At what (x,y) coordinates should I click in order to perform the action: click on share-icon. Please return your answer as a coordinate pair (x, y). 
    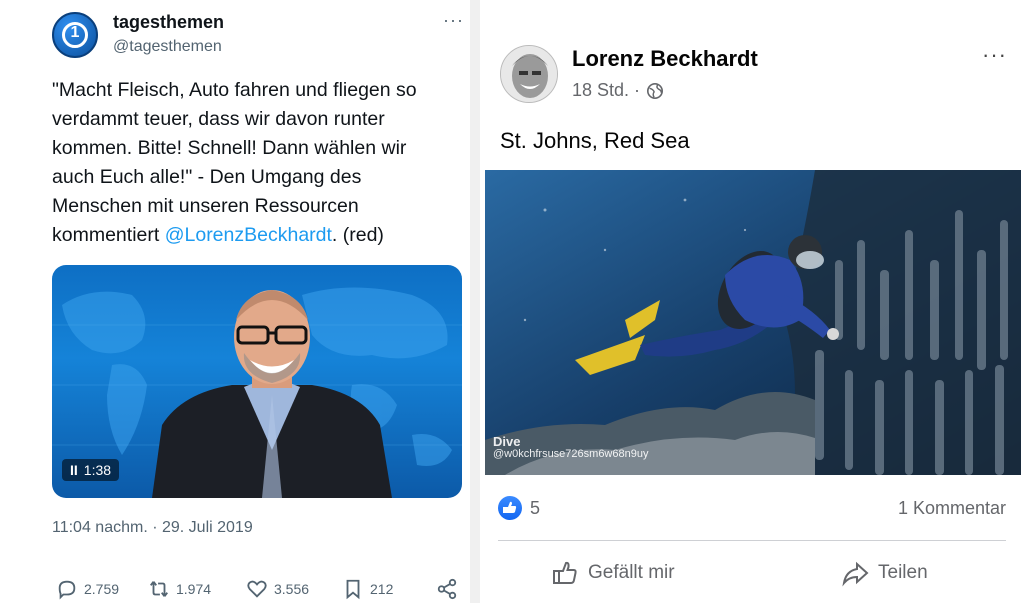
    Looking at the image, I should click on (447, 589).